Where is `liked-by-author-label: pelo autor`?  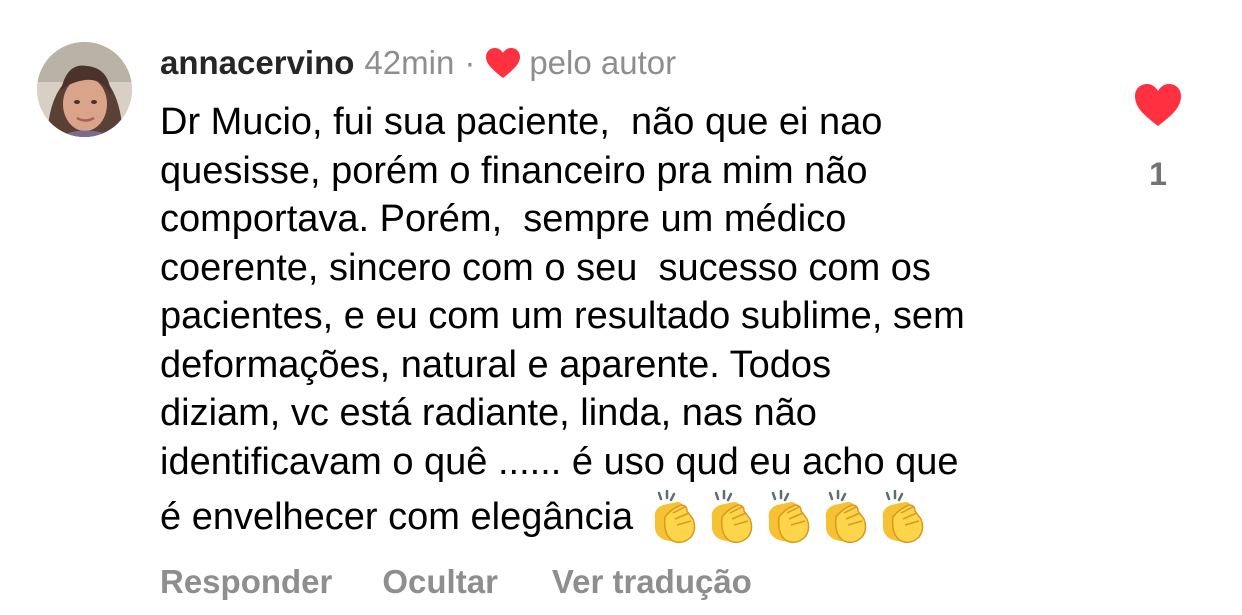
liked-by-author-label: pelo autor is located at coordinates (603, 62).